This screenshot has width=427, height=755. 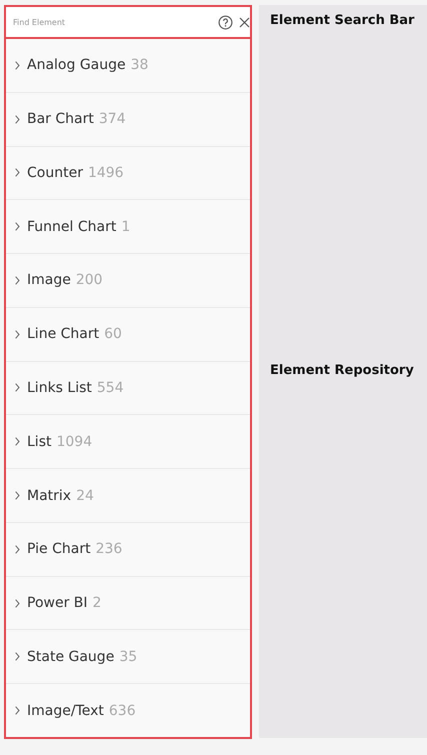 I want to click on element-row: State Gauge 35, so click(x=128, y=657).